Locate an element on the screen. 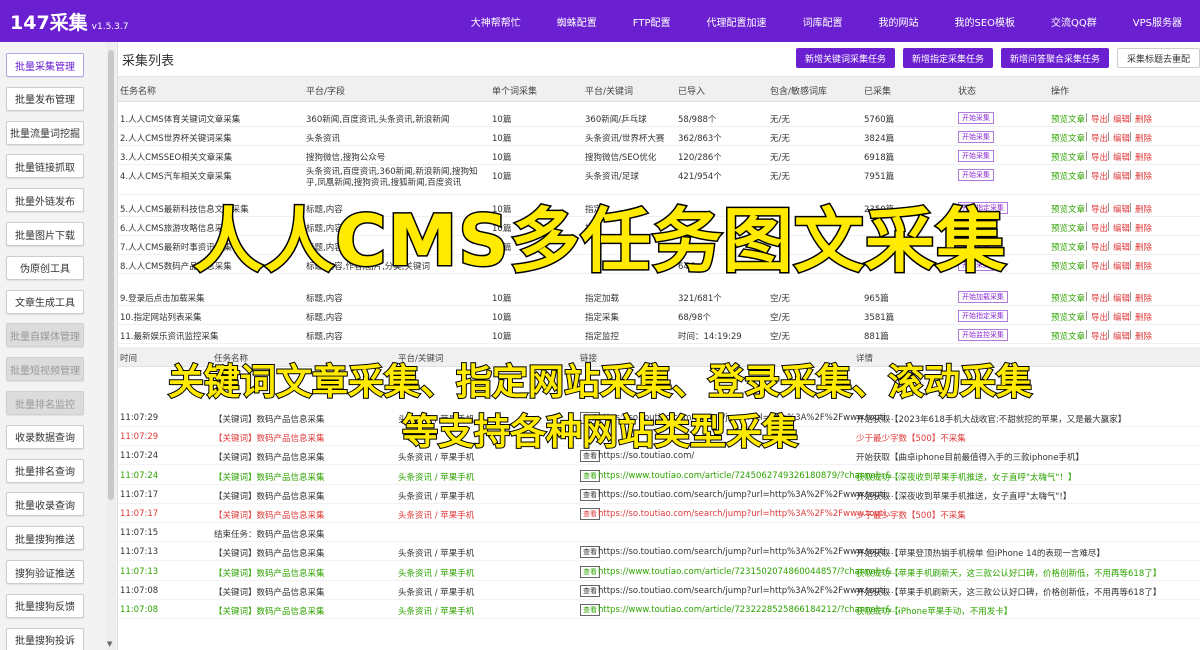 The height and width of the screenshot is (650, 1200). log-detail: 开始获取【苹果登顶热销手机榜单 但iPhone 14的表现一言难尽】 is located at coordinates (980, 554).